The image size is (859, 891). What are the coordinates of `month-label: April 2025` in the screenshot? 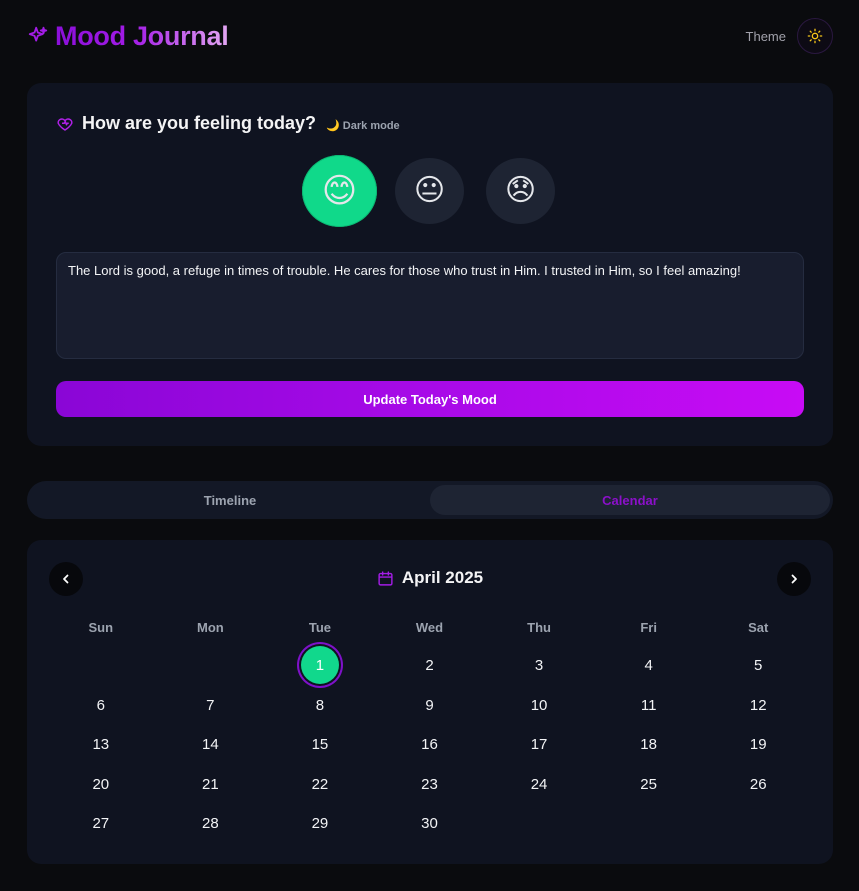 It's located at (442, 577).